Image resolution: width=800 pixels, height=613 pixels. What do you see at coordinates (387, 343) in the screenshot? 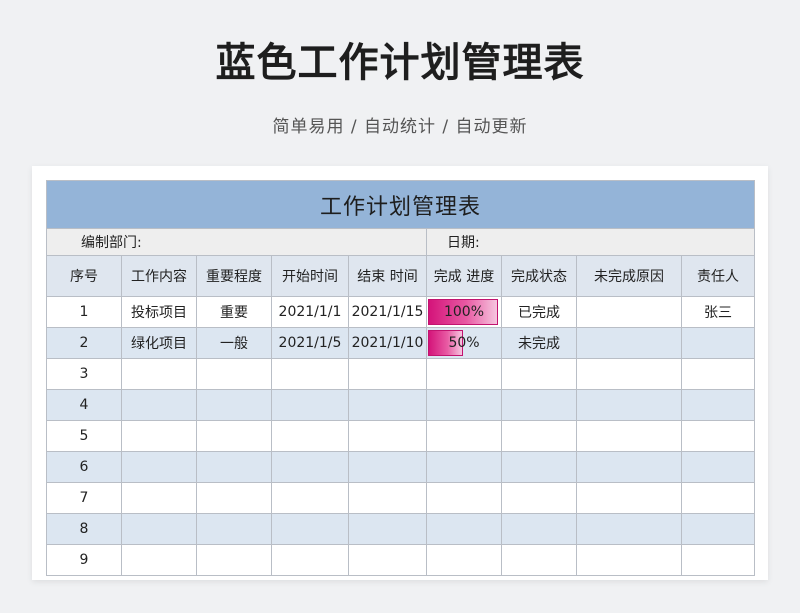
I see `cell-end: 2021/1/10` at bounding box center [387, 343].